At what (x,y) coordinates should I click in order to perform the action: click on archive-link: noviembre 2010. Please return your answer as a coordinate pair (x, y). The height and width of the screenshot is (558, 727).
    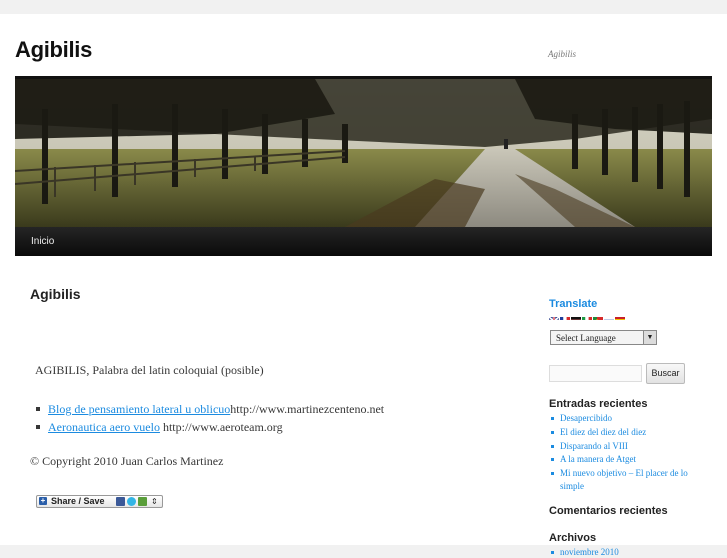
    Looking at the image, I should click on (589, 552).